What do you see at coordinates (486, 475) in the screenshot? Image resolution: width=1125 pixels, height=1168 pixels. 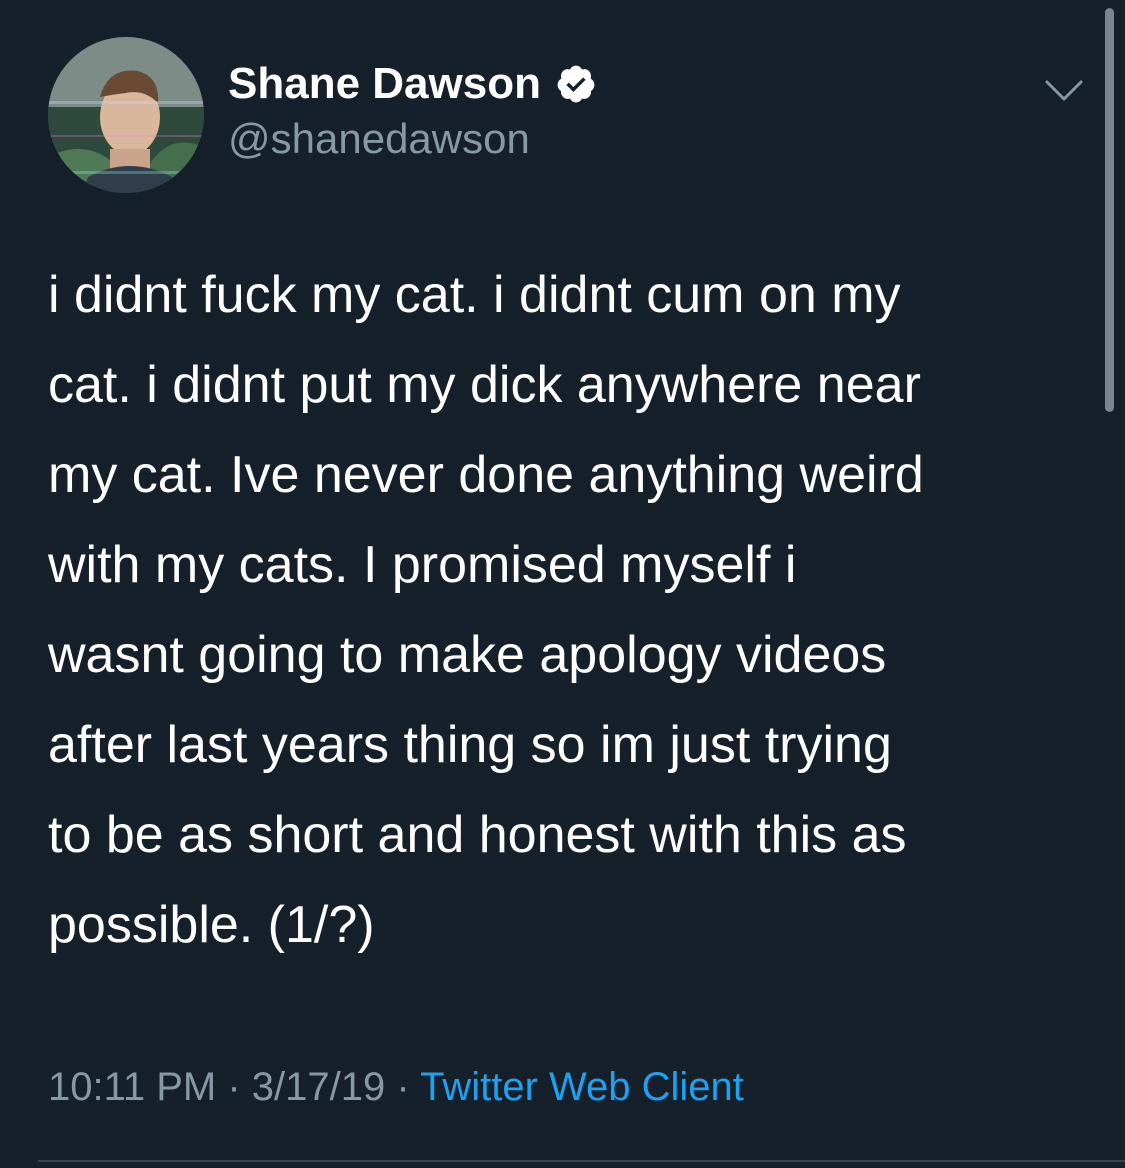 I see `tweet-text-line: my cat. Ive never done anything weird` at bounding box center [486, 475].